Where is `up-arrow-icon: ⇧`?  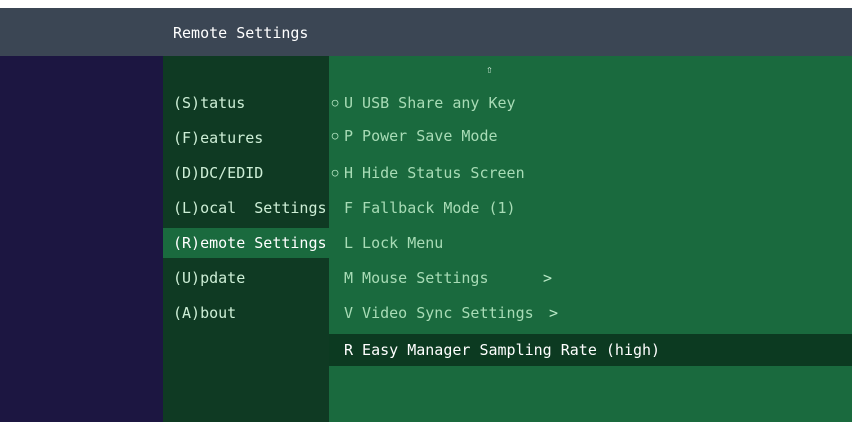 up-arrow-icon: ⇧ is located at coordinates (489, 69).